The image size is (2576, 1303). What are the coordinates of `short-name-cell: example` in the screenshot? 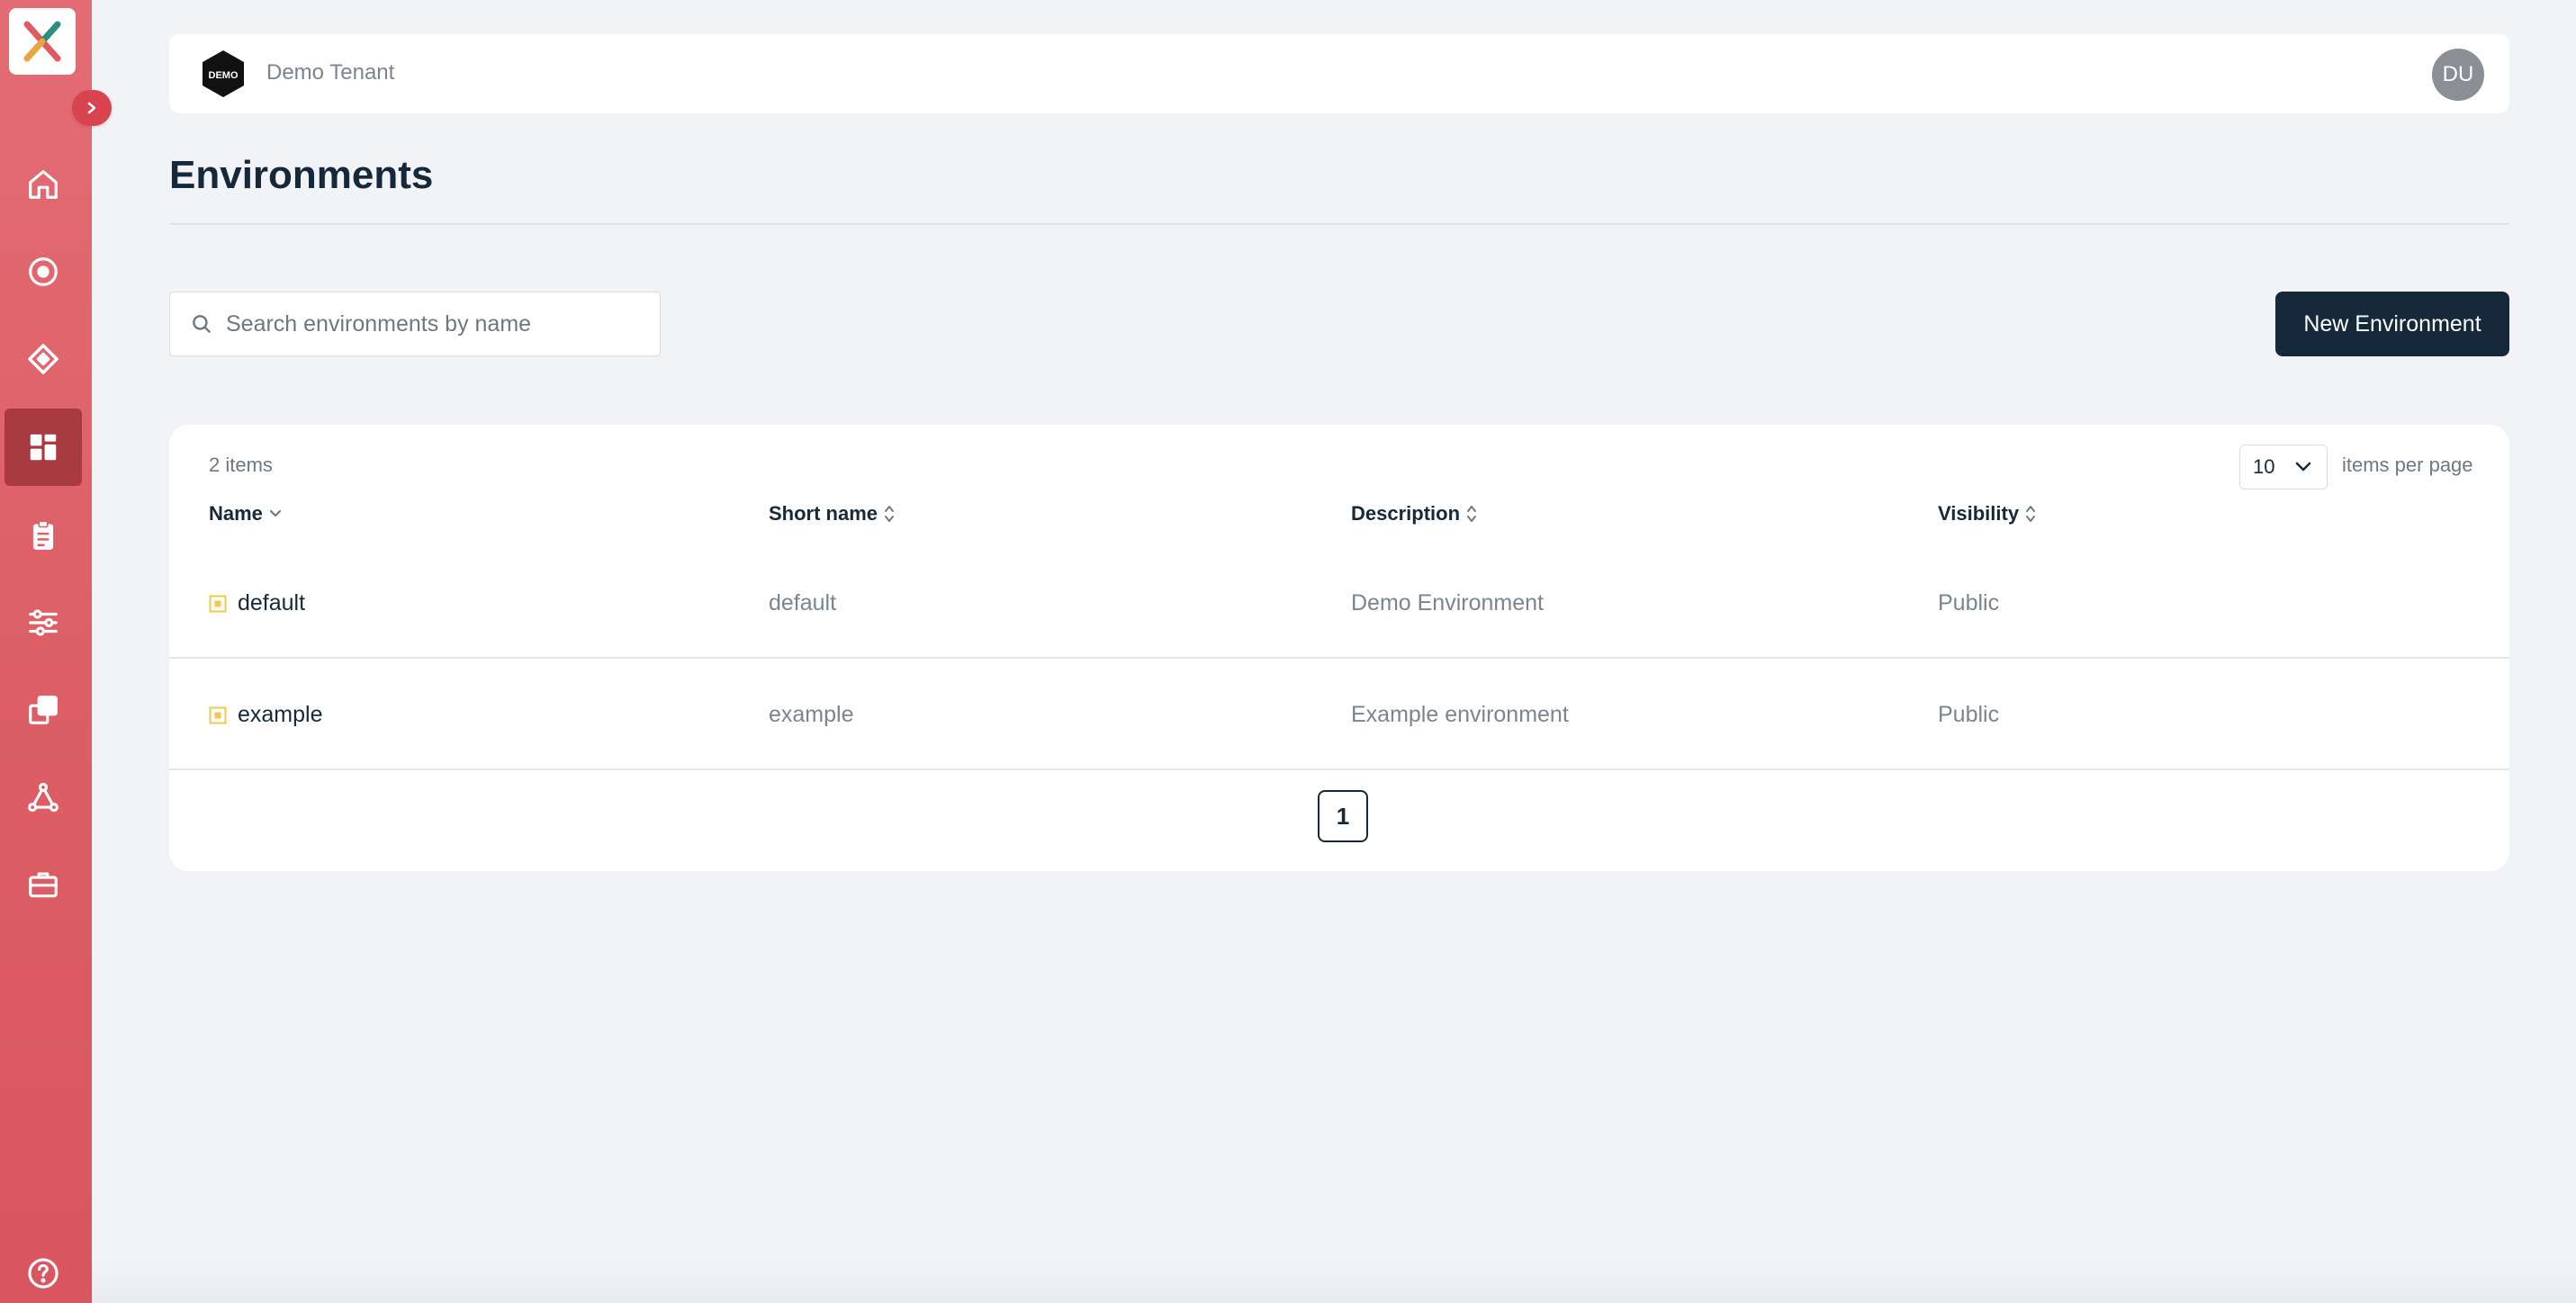 It's located at (811, 714).